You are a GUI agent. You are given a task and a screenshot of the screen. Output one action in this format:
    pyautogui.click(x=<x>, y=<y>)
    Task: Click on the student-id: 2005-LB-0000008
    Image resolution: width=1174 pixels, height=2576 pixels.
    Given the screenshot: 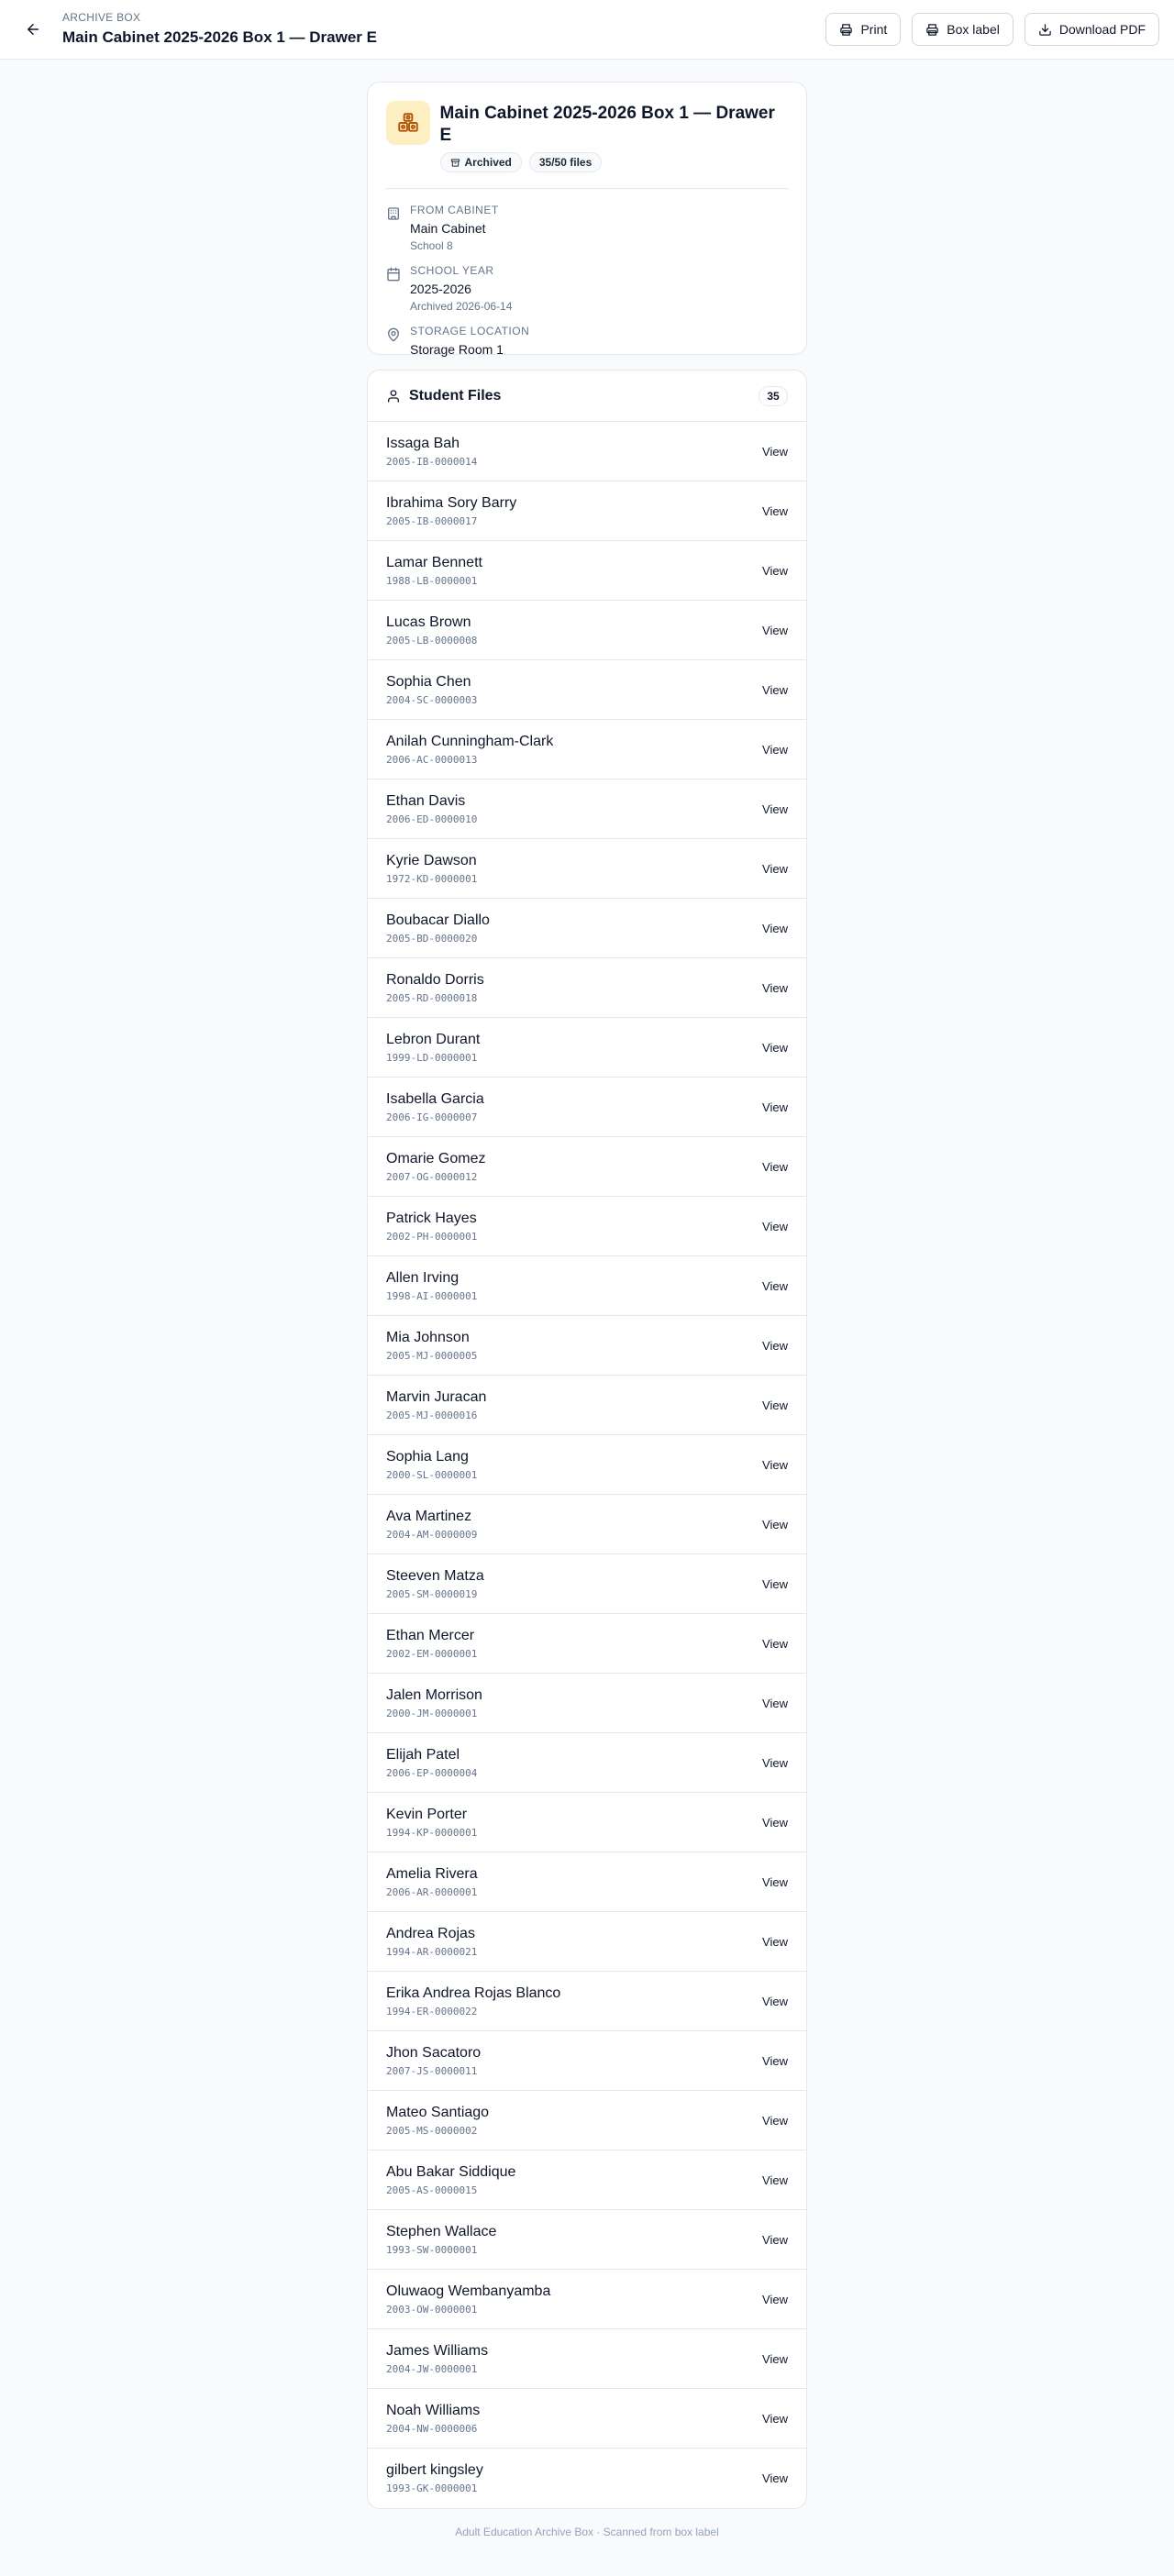 What is the action you would take?
    pyautogui.click(x=432, y=640)
    